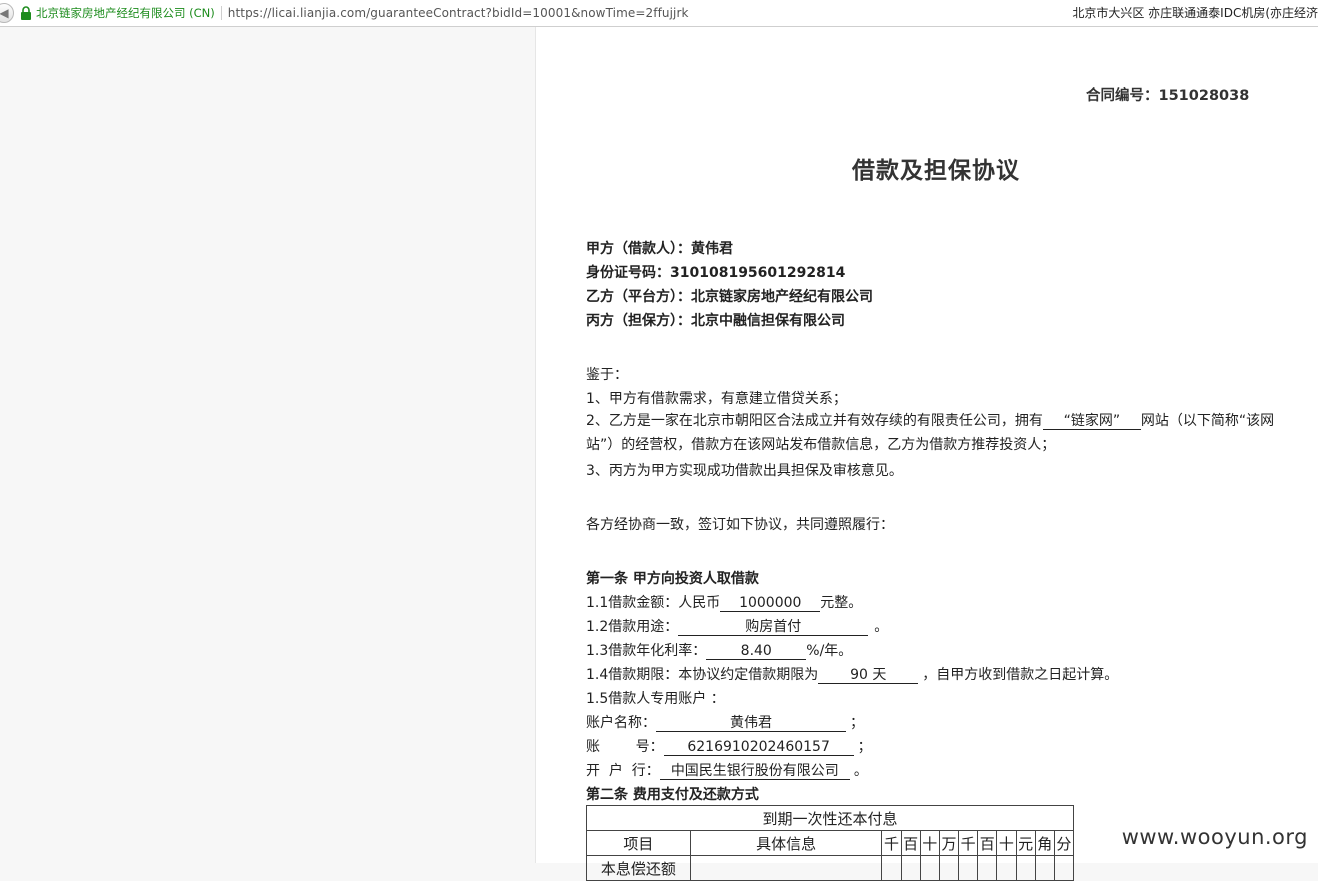  I want to click on digit-header: 元, so click(1025, 843).